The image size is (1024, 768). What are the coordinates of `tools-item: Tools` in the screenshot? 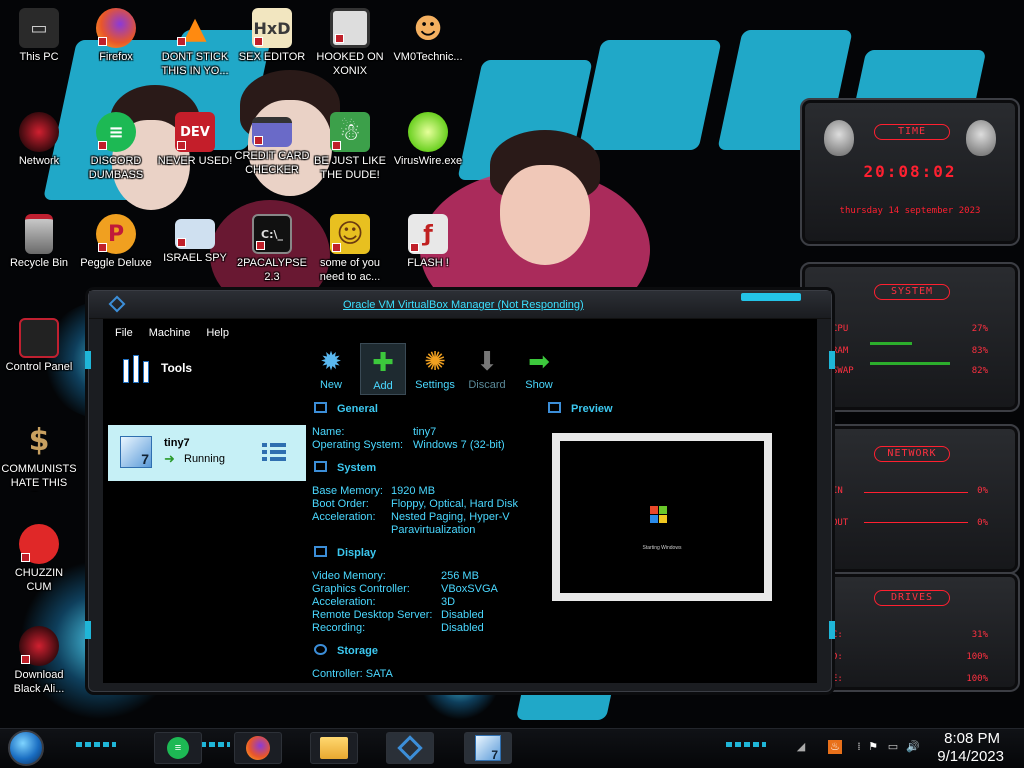 It's located at (156, 368).